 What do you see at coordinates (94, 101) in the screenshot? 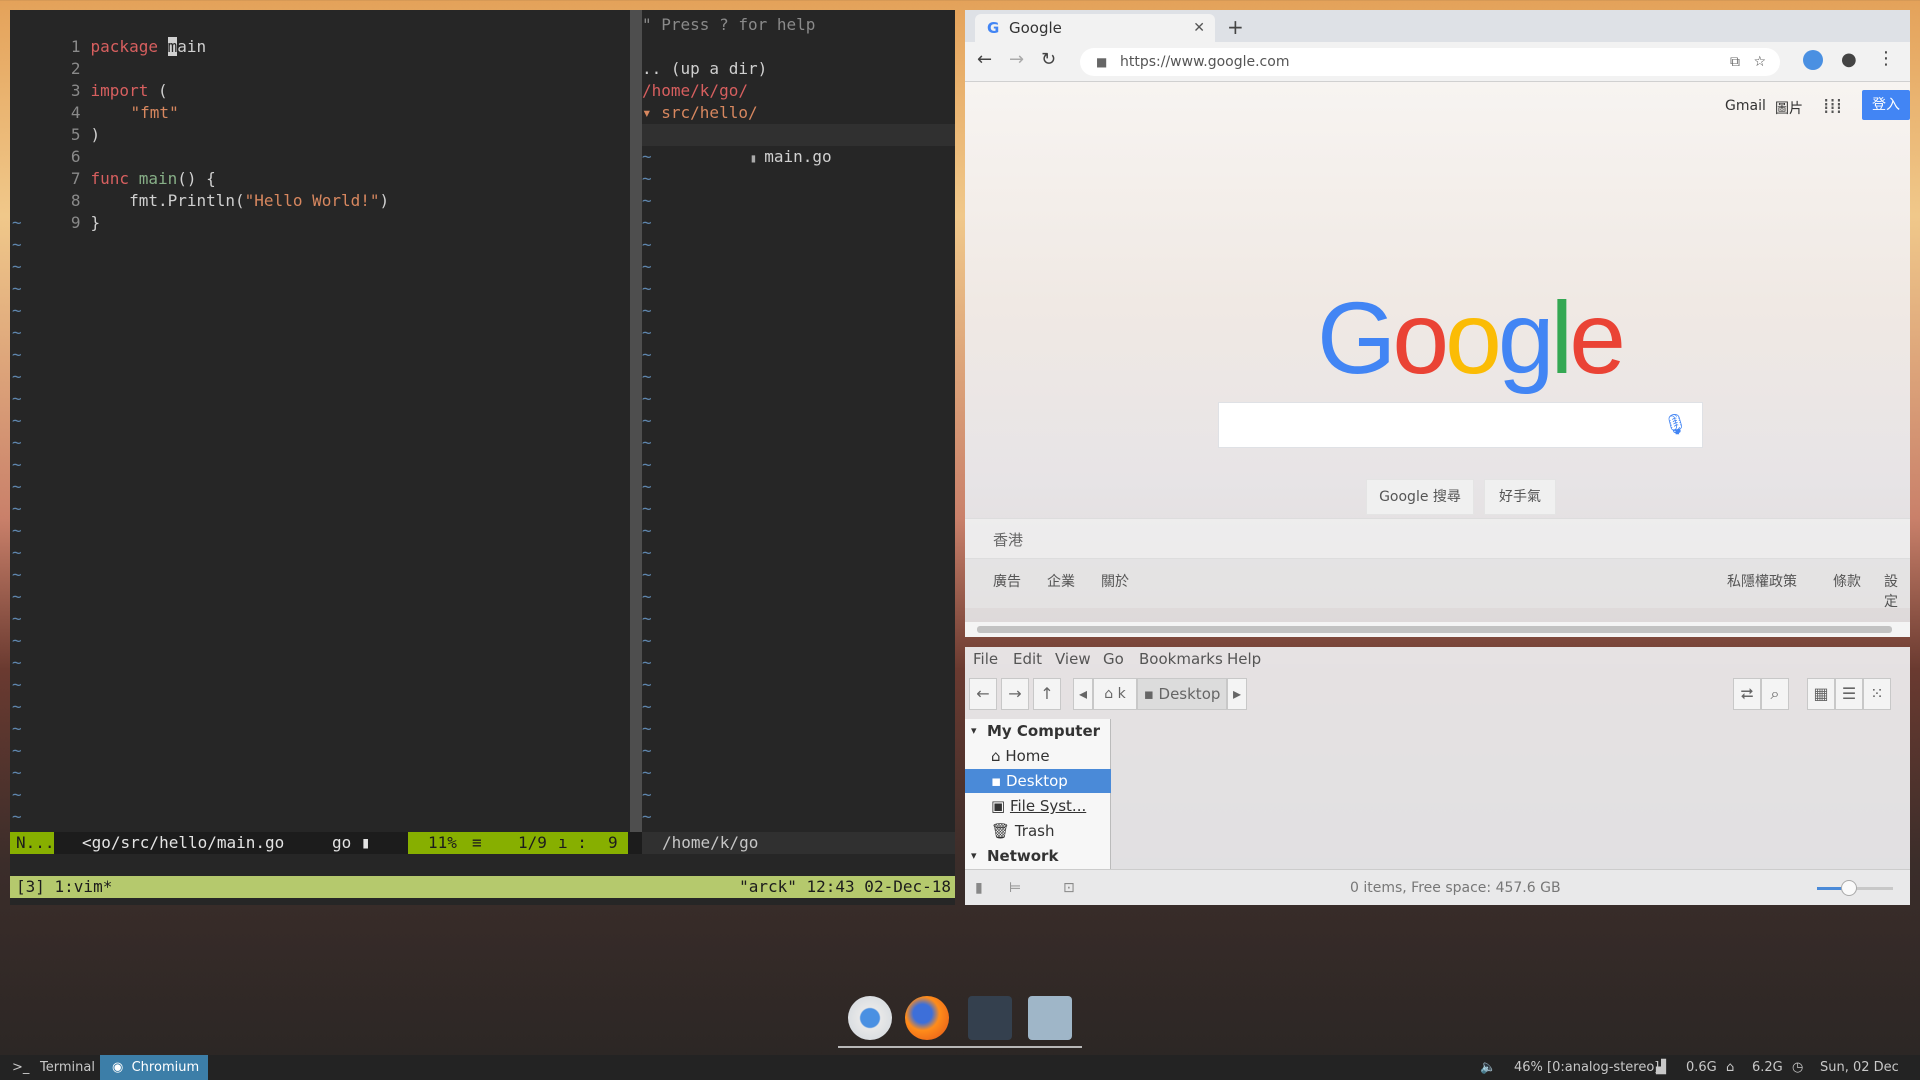
I see `code-line-4: 4 "fmt"` at bounding box center [94, 101].